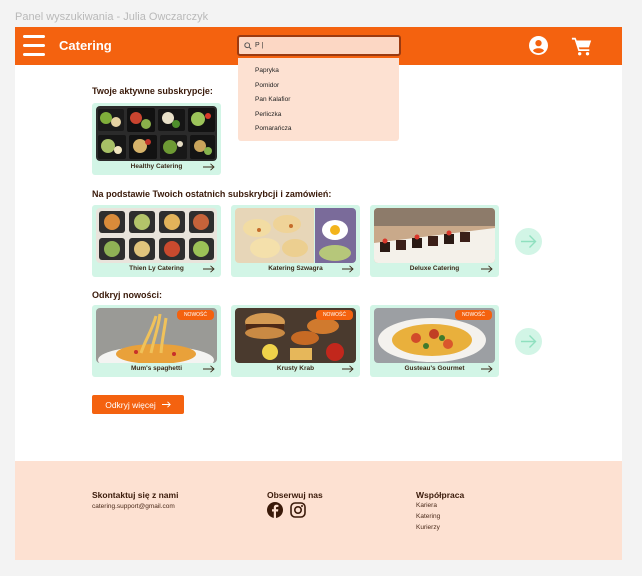  I want to click on card-katering-szwagra: Katering Szwagra, so click(295, 241).